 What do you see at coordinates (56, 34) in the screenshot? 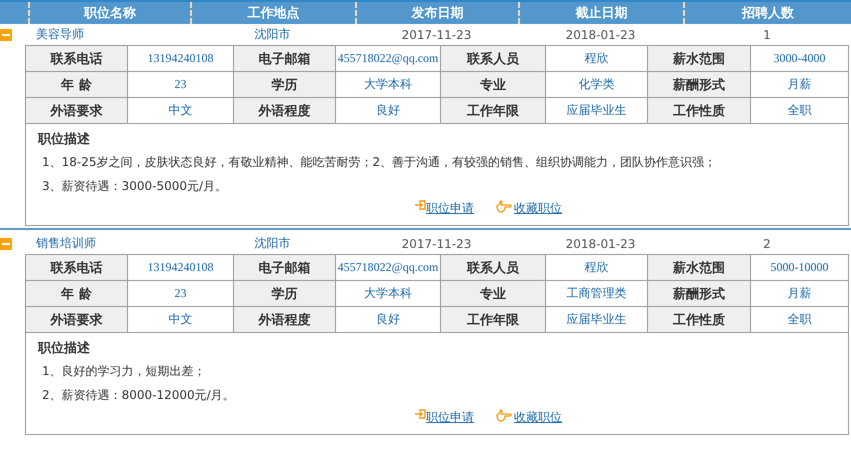
I see `job-title-link: 美容导师` at bounding box center [56, 34].